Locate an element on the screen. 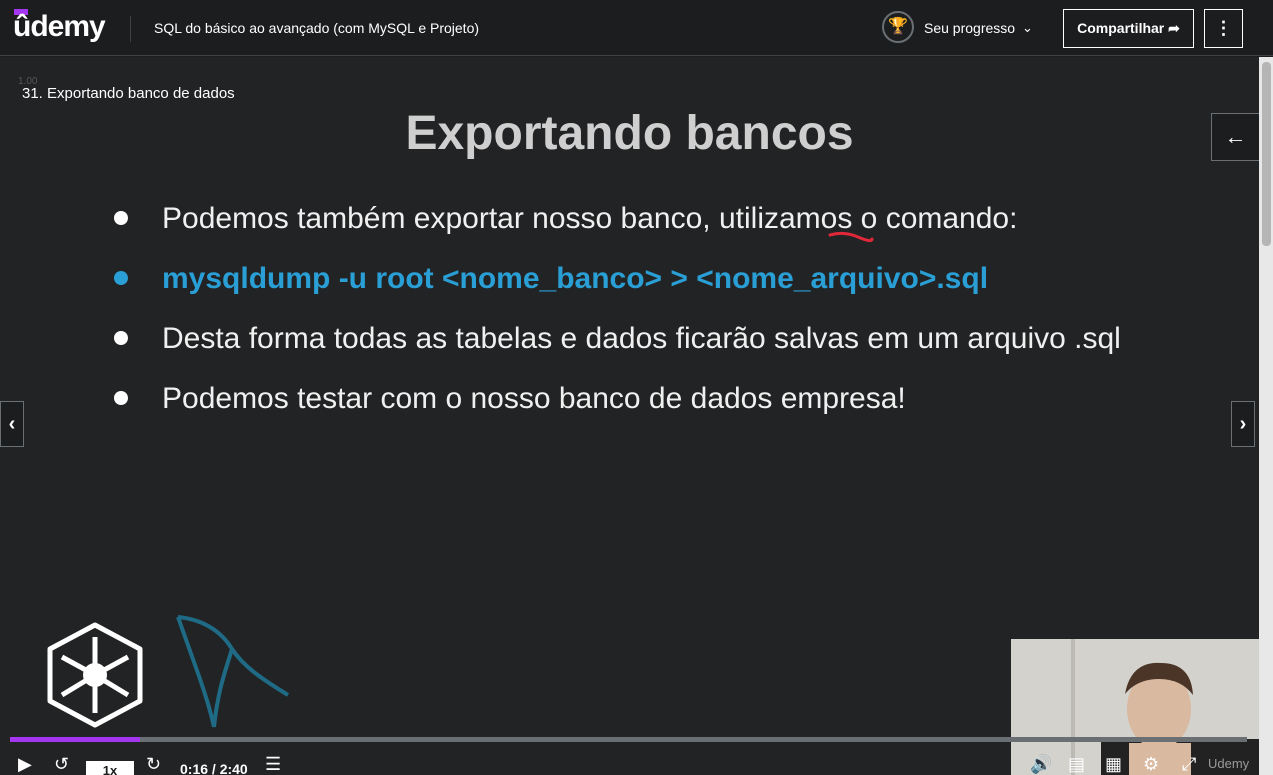  progress-label: Seu progresso is located at coordinates (969, 28).